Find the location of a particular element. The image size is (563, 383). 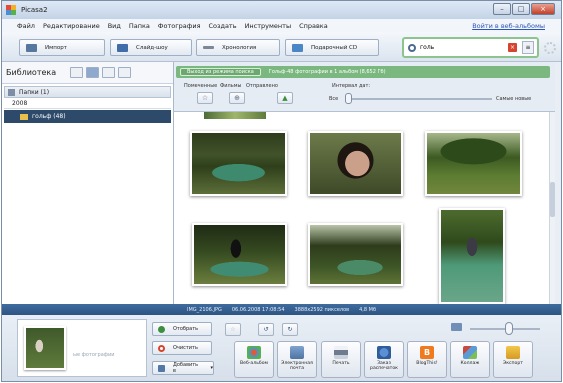

folders-icon is located at coordinates (11, 92).